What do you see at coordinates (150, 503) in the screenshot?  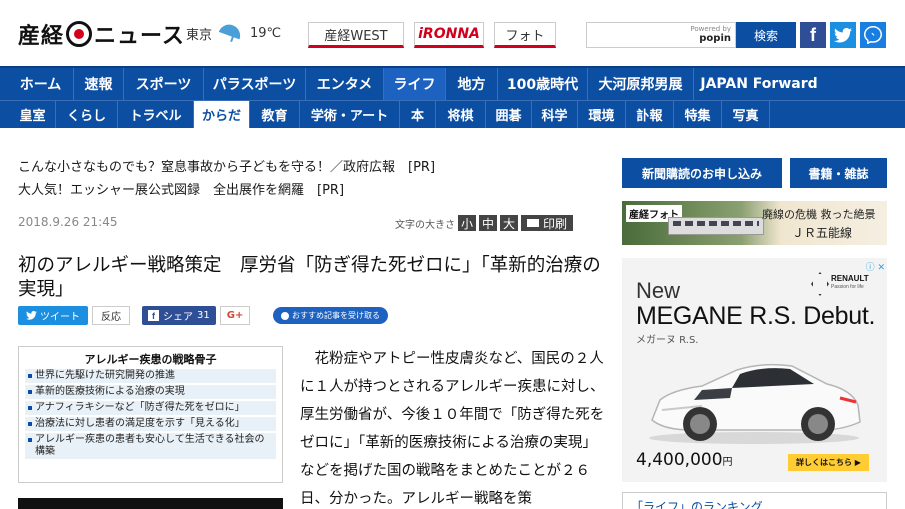 I see `embedded-media-bar` at bounding box center [150, 503].